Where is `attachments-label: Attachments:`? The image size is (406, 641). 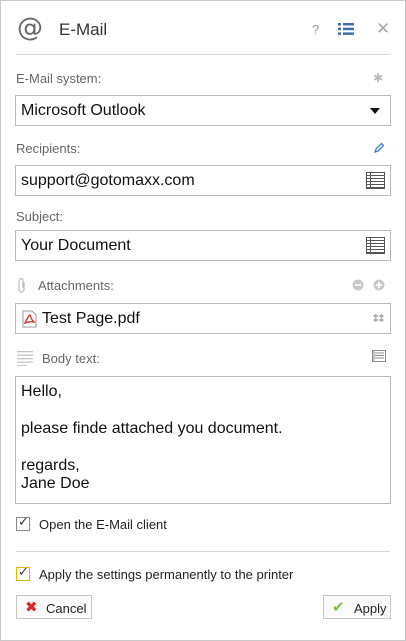 attachments-label: Attachments: is located at coordinates (76, 285).